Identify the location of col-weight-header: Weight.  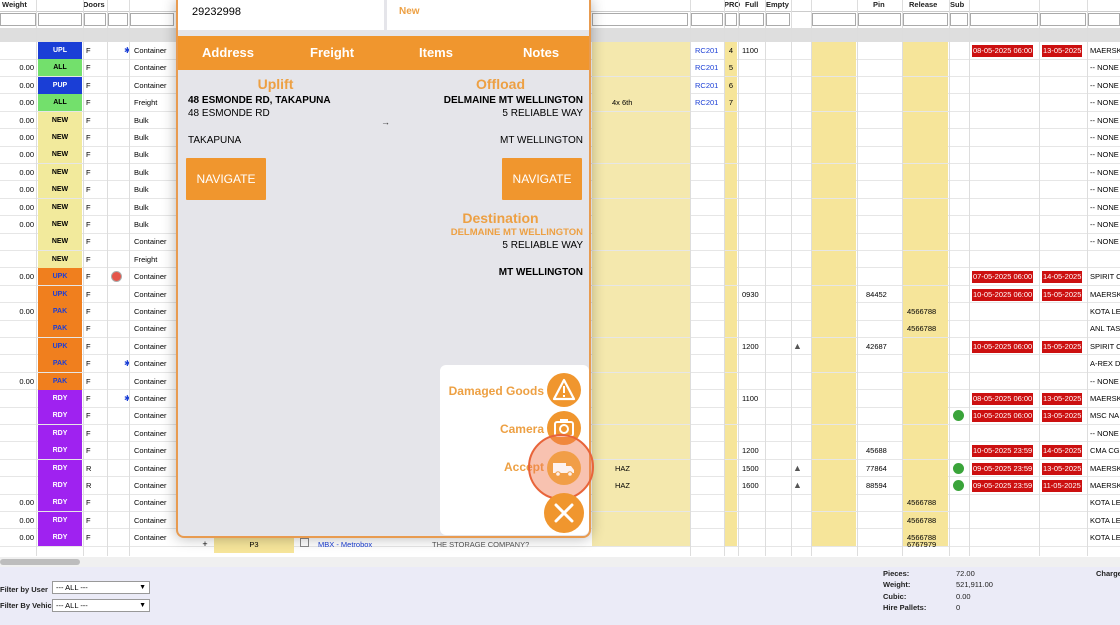
(14, 4).